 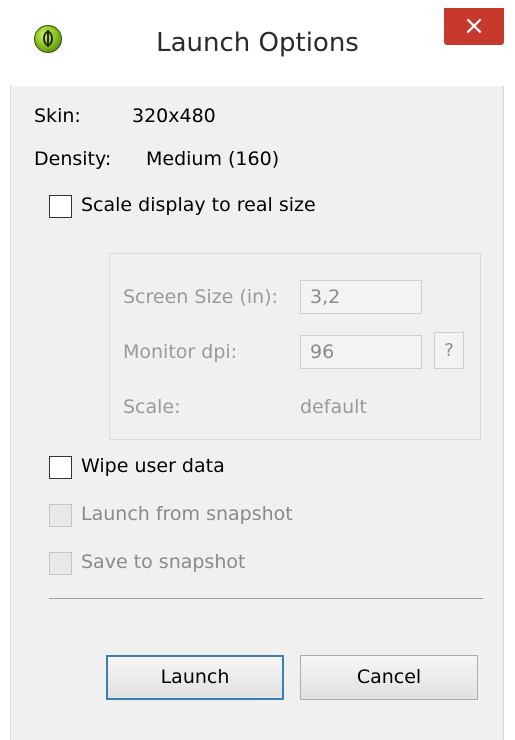 I want to click on density-value: Medium (160), so click(x=213, y=159).